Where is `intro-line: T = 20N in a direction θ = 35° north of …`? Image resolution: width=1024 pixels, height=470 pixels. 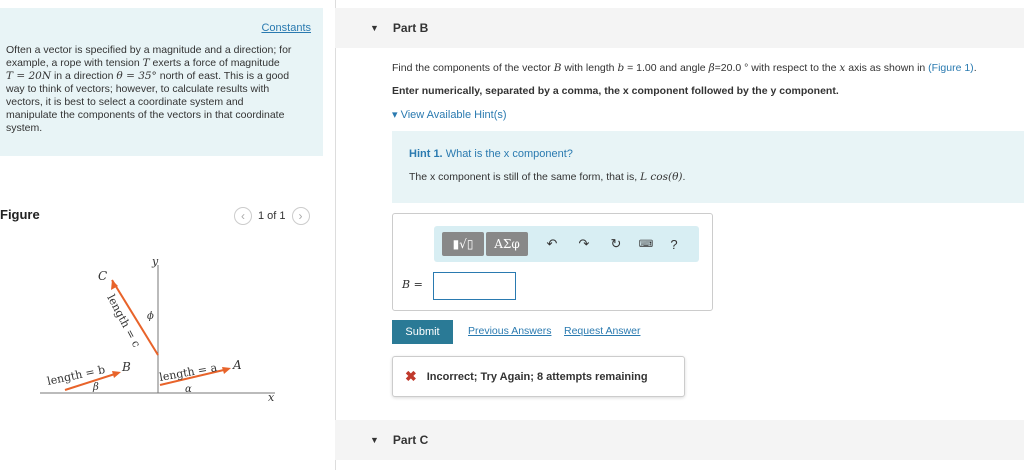
intro-line: T = 20N in a direction θ = 35° north of … is located at coordinates (148, 76).